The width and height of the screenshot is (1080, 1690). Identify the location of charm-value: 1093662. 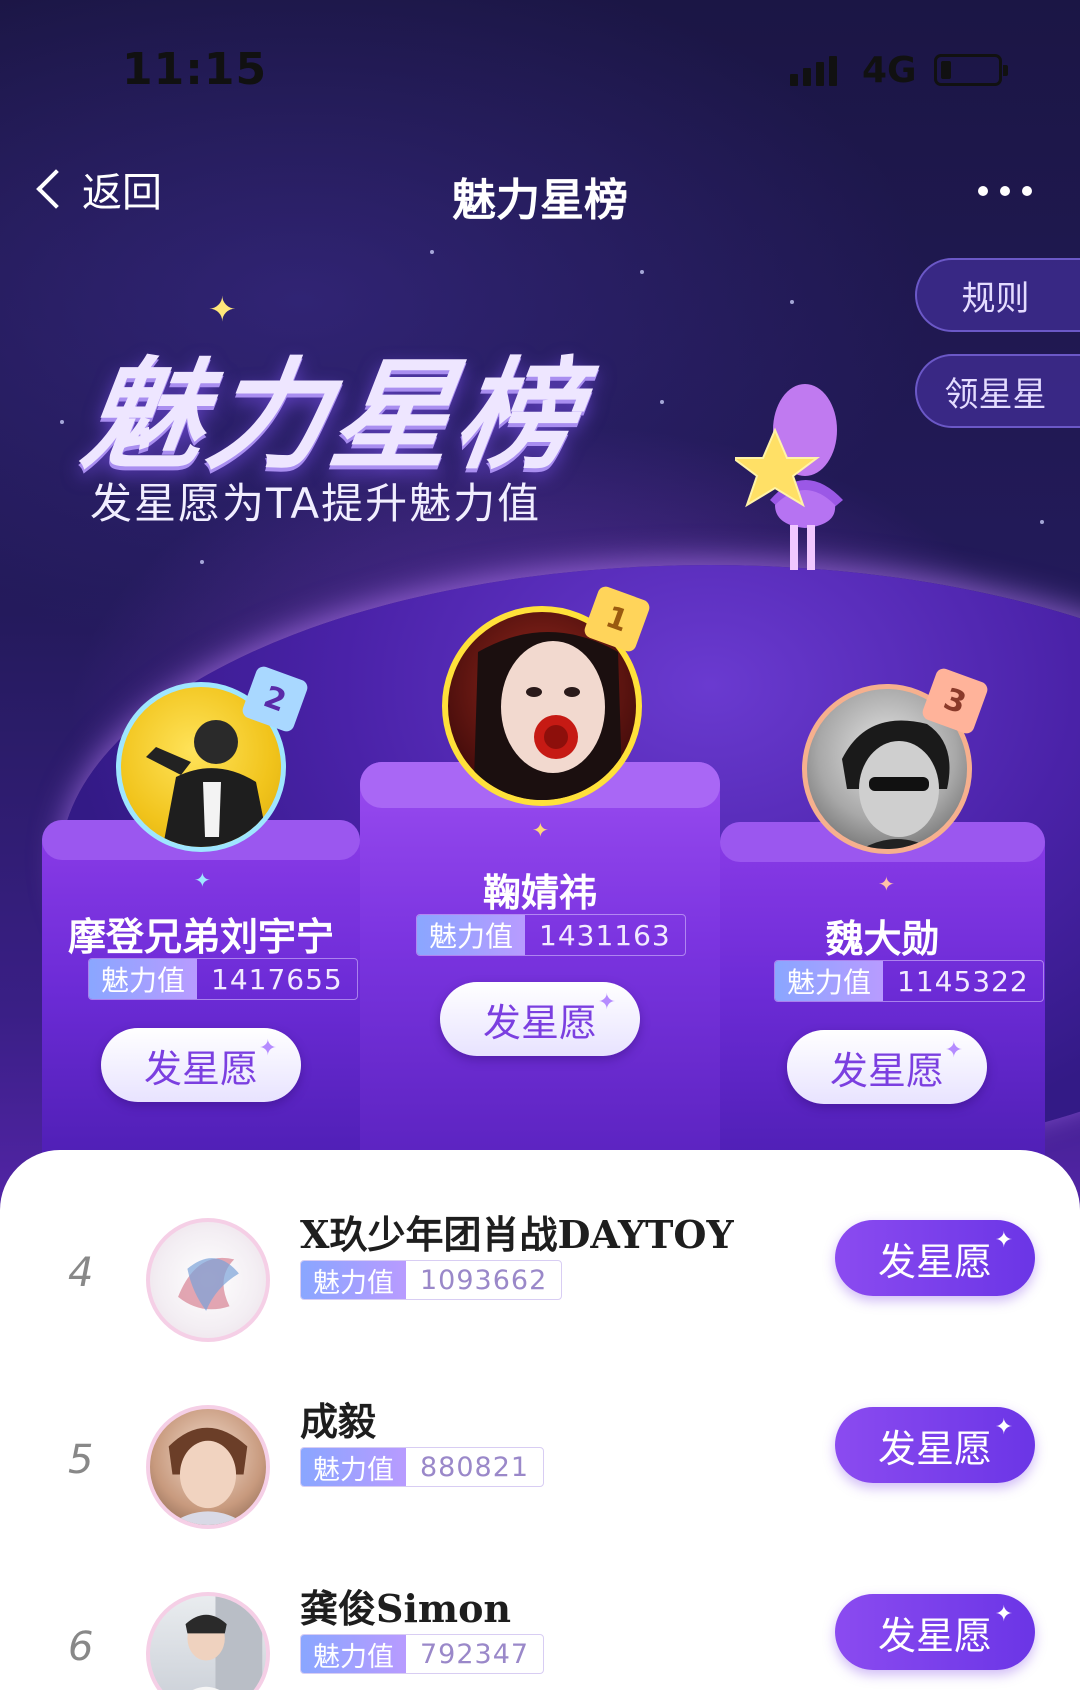
(484, 1280).